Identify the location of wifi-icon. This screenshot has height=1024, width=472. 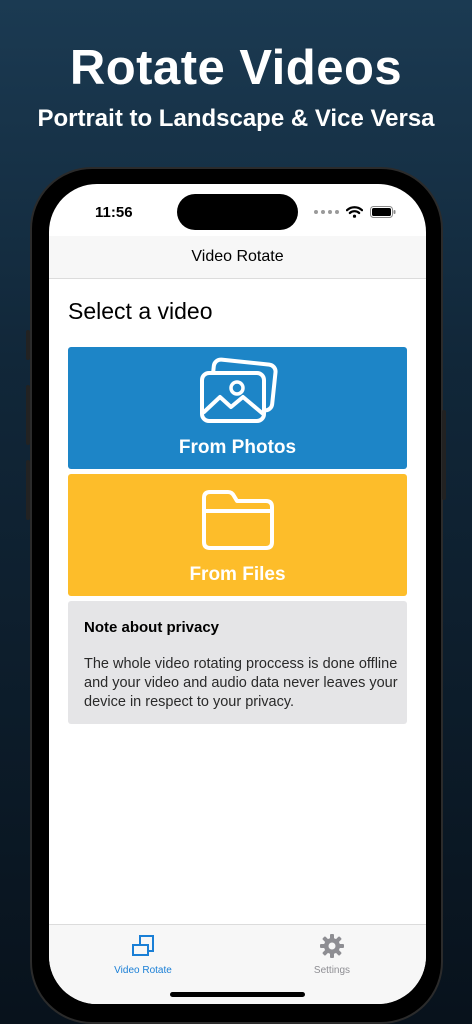
(354, 212).